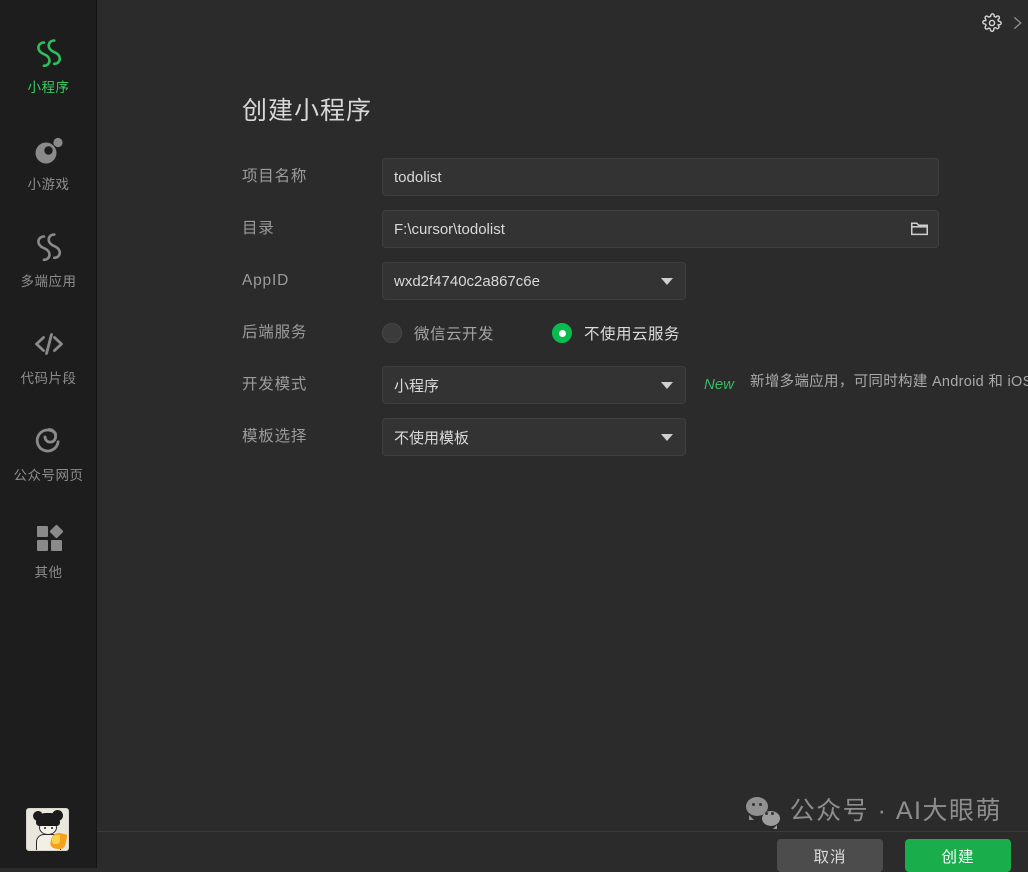 The width and height of the screenshot is (1028, 872). What do you see at coordinates (992, 23) in the screenshot?
I see `gear-icon` at bounding box center [992, 23].